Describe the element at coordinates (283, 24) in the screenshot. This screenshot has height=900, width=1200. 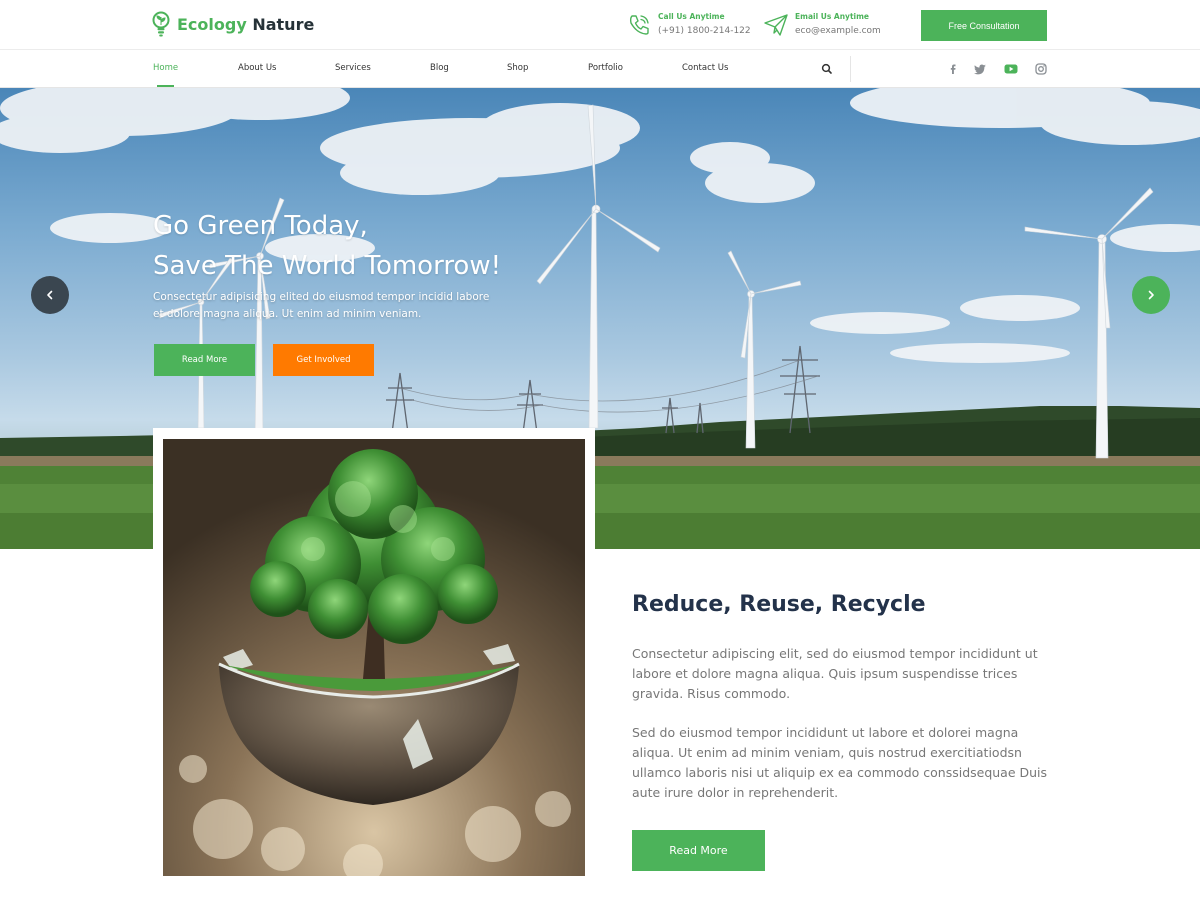
I see `brand-name-part2: Nature` at that location.